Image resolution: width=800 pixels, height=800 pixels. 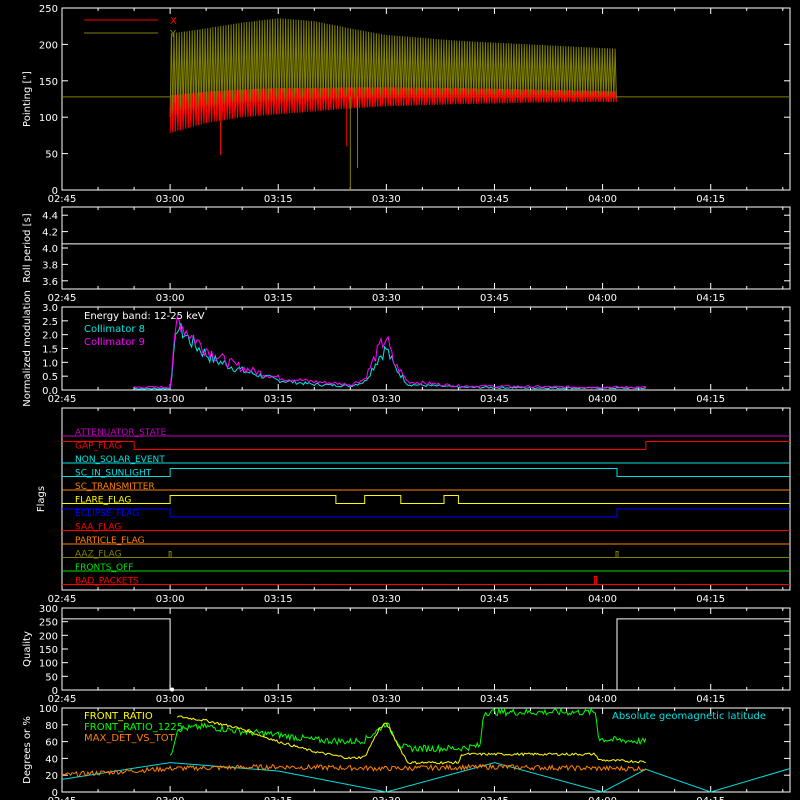 I want to click on y-tick-label: 1.0, so click(x=50, y=363).